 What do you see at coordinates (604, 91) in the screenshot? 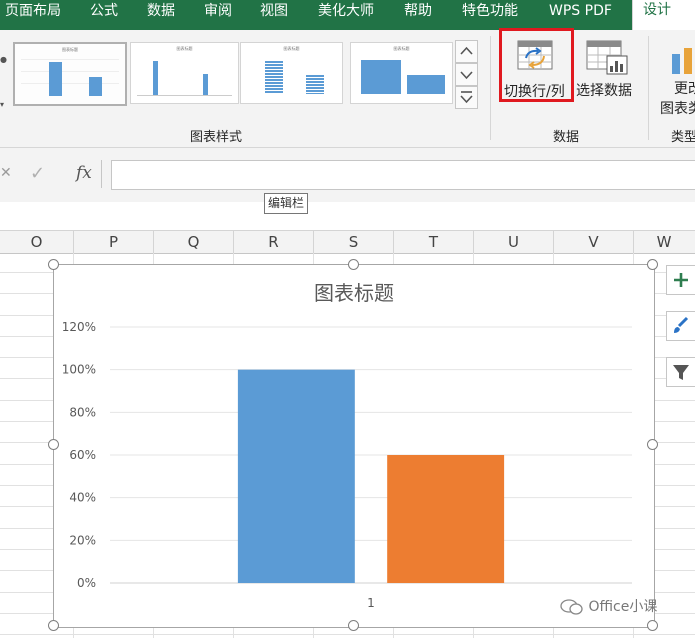
I see `select-data-label: 选择数据` at bounding box center [604, 91].